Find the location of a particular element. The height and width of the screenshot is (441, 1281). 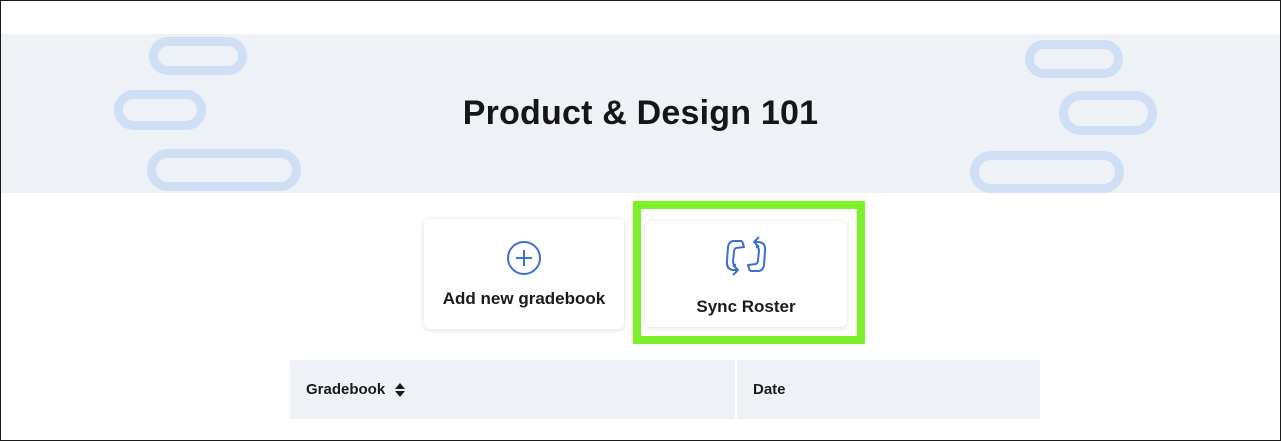

column-header-gradebook: Gradebook is located at coordinates (512, 389).